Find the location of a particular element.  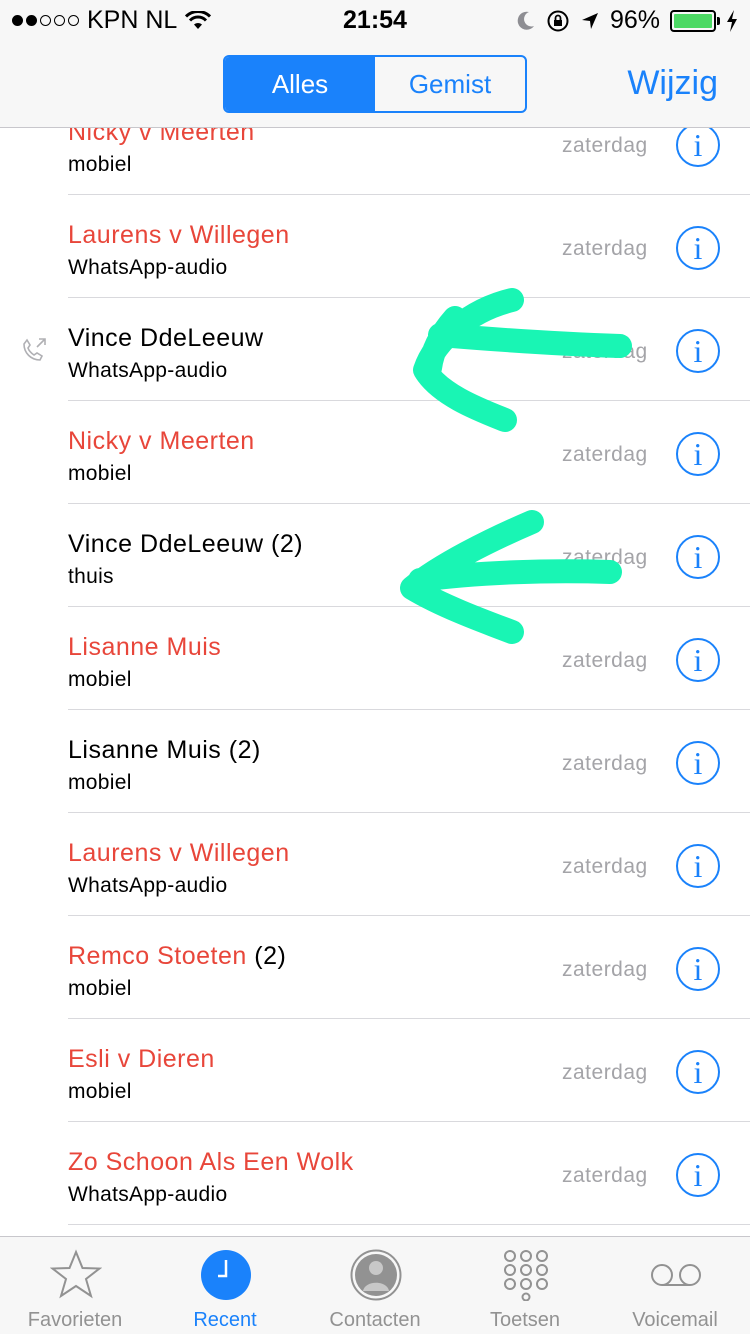

location-icon is located at coordinates (589, 20).